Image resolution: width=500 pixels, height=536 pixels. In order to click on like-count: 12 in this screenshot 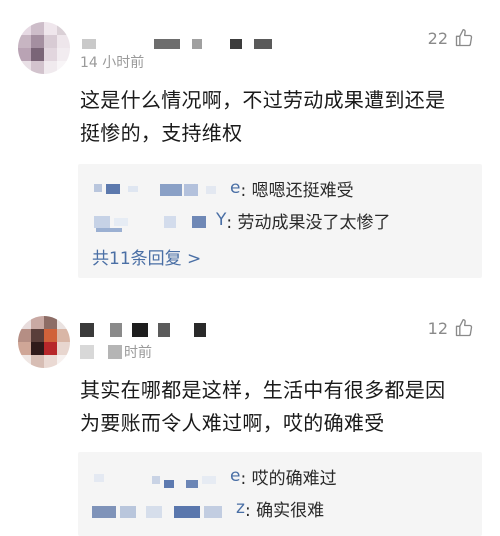, I will do `click(437, 328)`.